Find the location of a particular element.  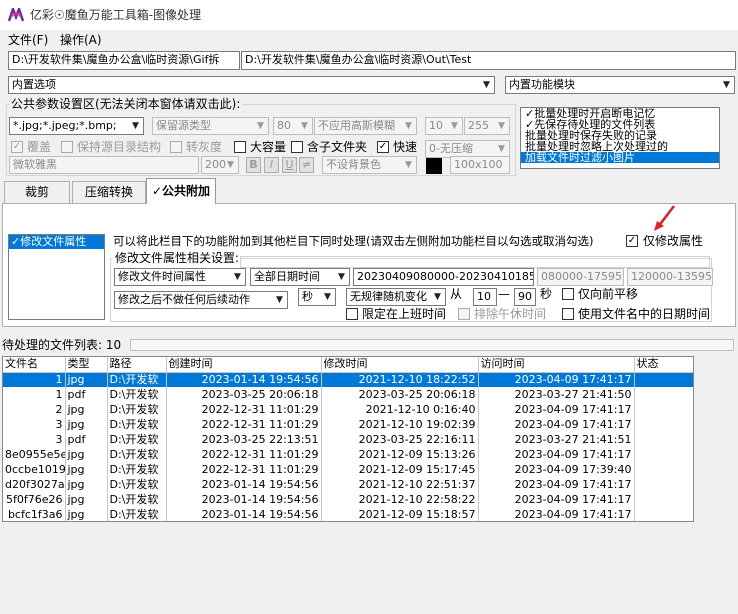

table-cell: 1 is located at coordinates (34, 394).